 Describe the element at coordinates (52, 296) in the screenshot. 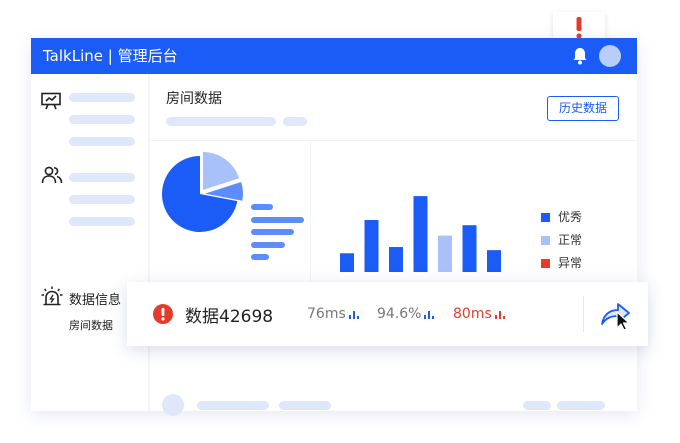

I see `alarm-icon` at that location.